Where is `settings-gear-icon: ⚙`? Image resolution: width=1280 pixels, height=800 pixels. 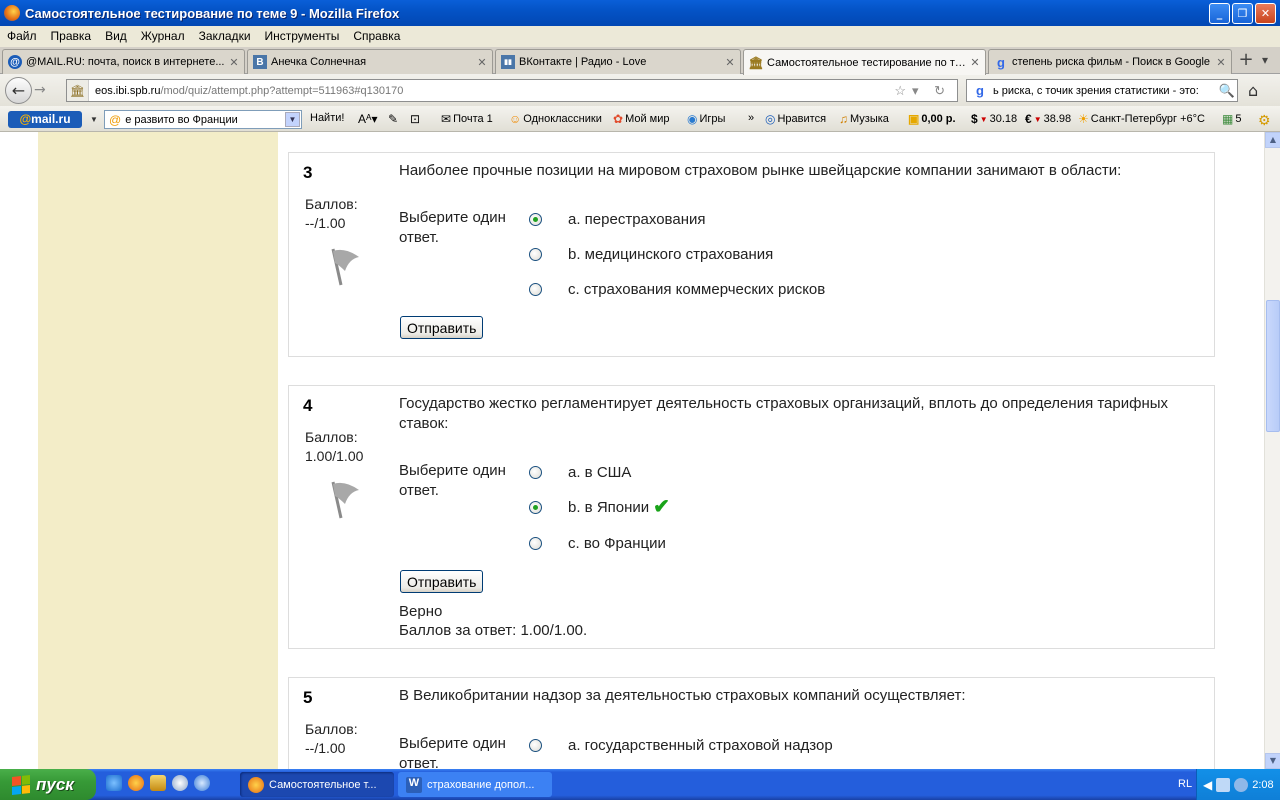 settings-gear-icon: ⚙ is located at coordinates (1265, 120).